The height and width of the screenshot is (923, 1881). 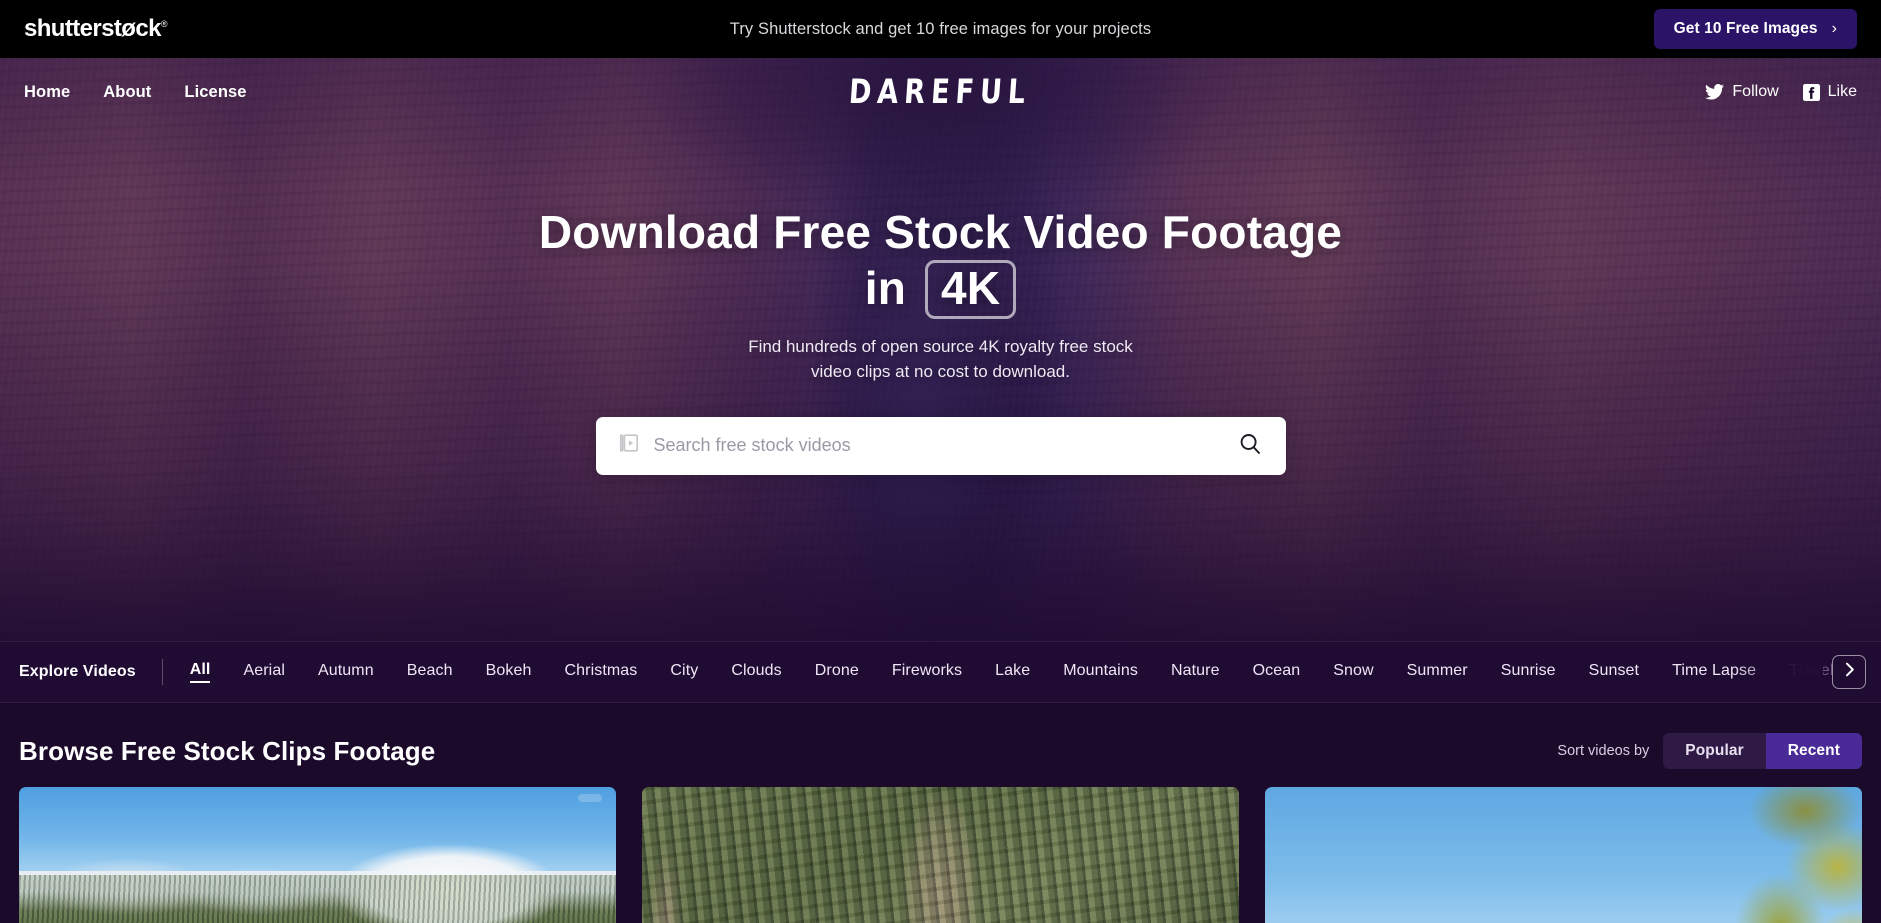 I want to click on sort-controls: Sort videos by Popular Recent, so click(x=1709, y=751).